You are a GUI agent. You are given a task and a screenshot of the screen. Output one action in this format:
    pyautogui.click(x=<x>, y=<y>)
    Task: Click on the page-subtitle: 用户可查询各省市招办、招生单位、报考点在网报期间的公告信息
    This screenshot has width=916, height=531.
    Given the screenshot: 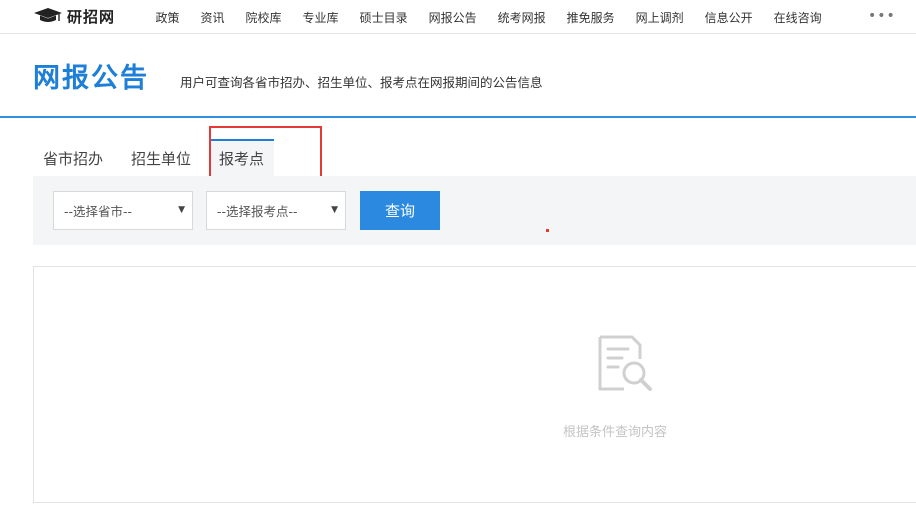 What is the action you would take?
    pyautogui.click(x=361, y=82)
    